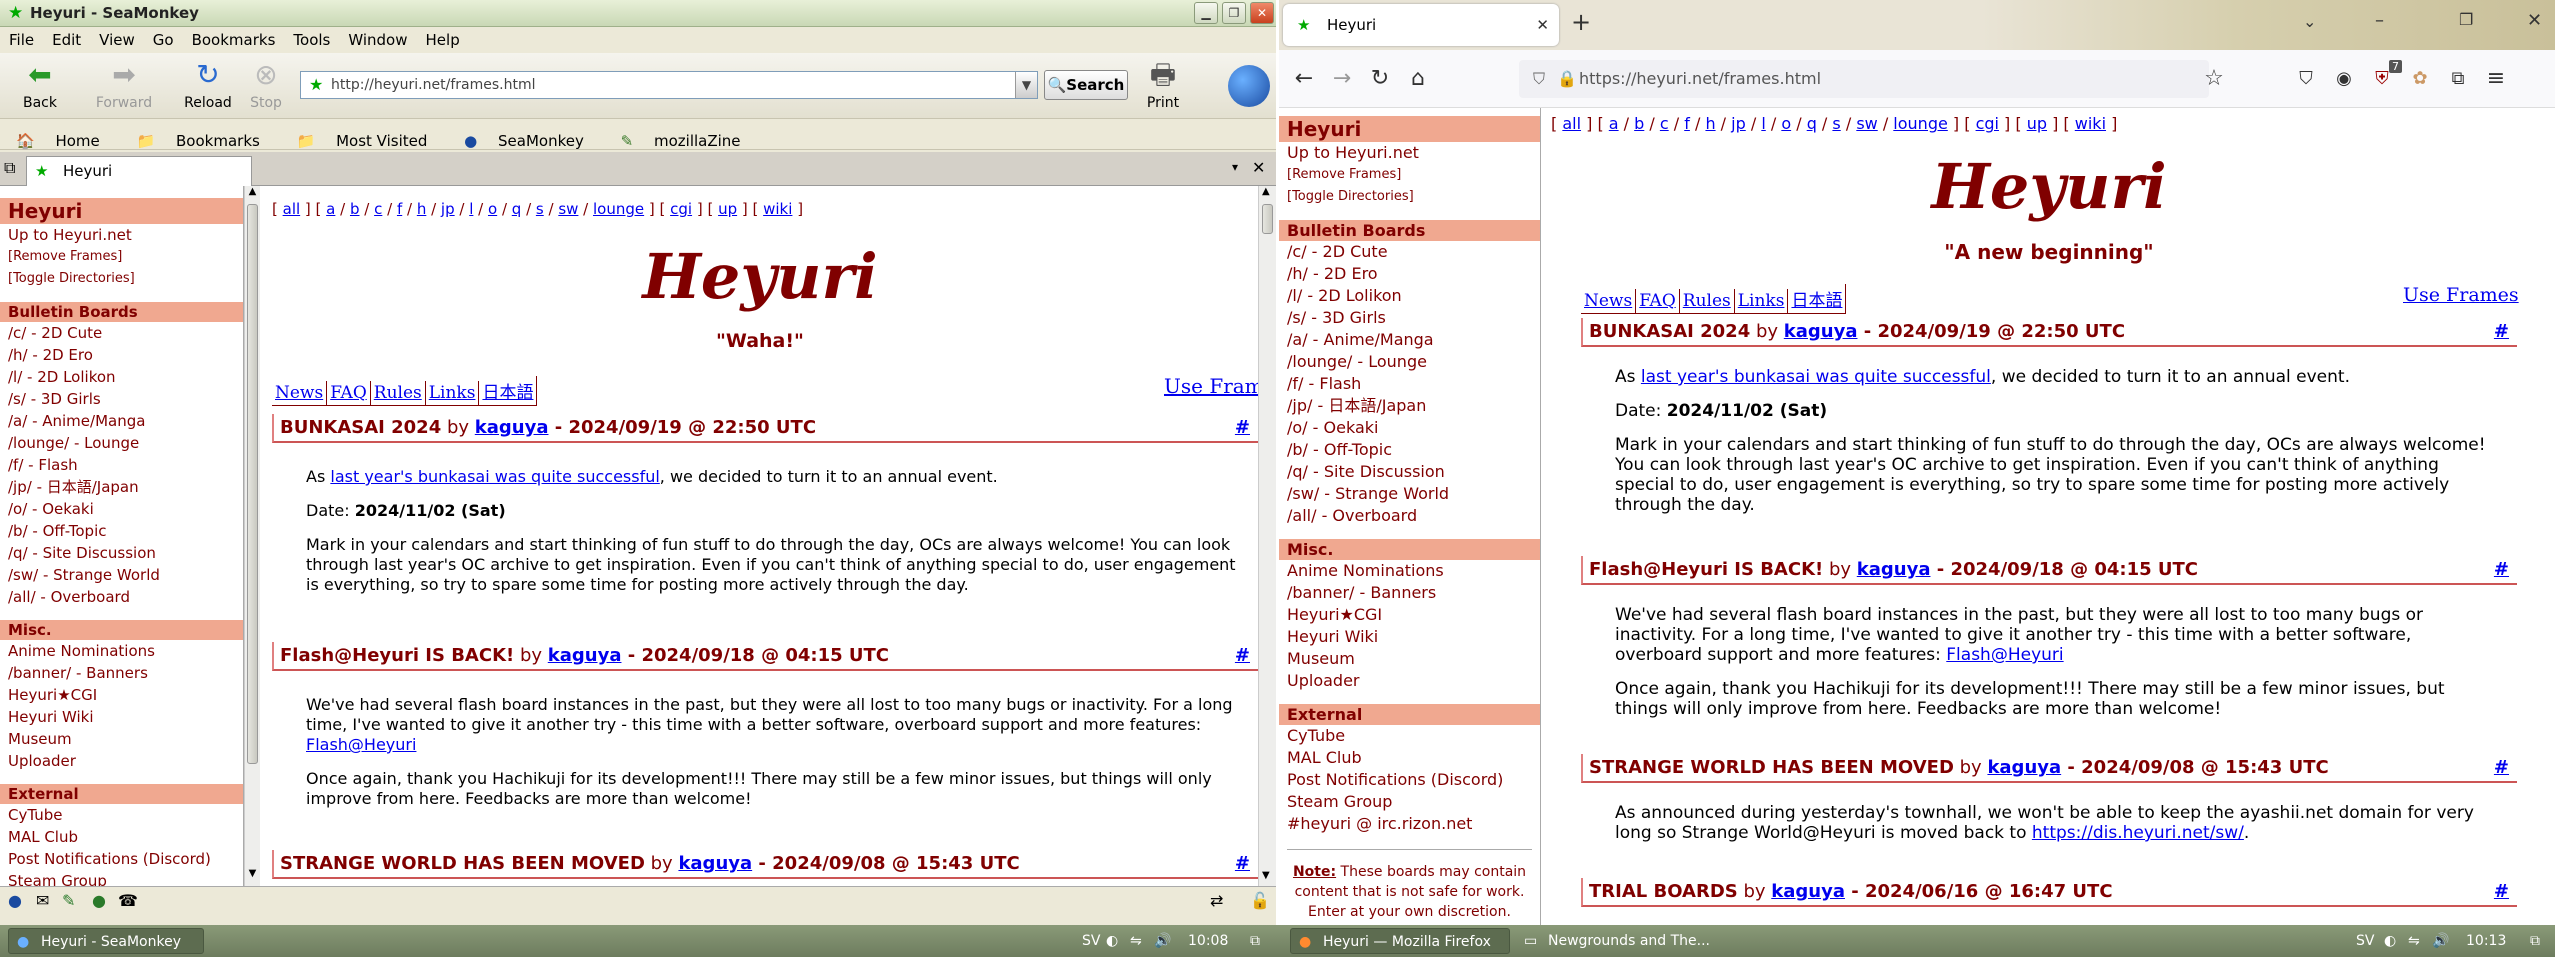  Describe the element at coordinates (2466, 19) in the screenshot. I see `restore-icon: ❐` at that location.